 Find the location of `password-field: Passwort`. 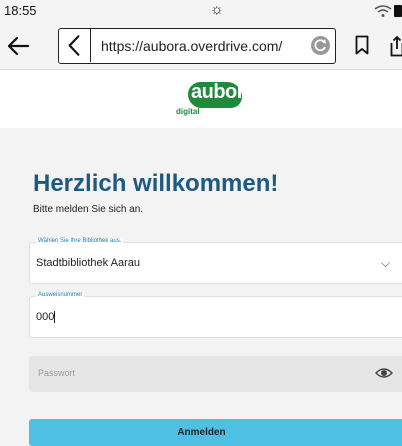

password-field: Passwort is located at coordinates (215, 374).